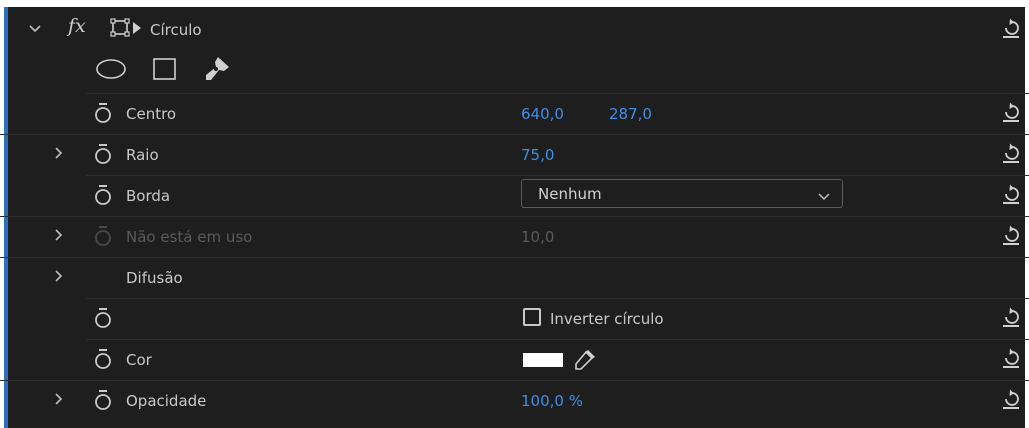 The image size is (1029, 428). What do you see at coordinates (538, 237) in the screenshot?
I see `disabled-value: 10,0` at bounding box center [538, 237].